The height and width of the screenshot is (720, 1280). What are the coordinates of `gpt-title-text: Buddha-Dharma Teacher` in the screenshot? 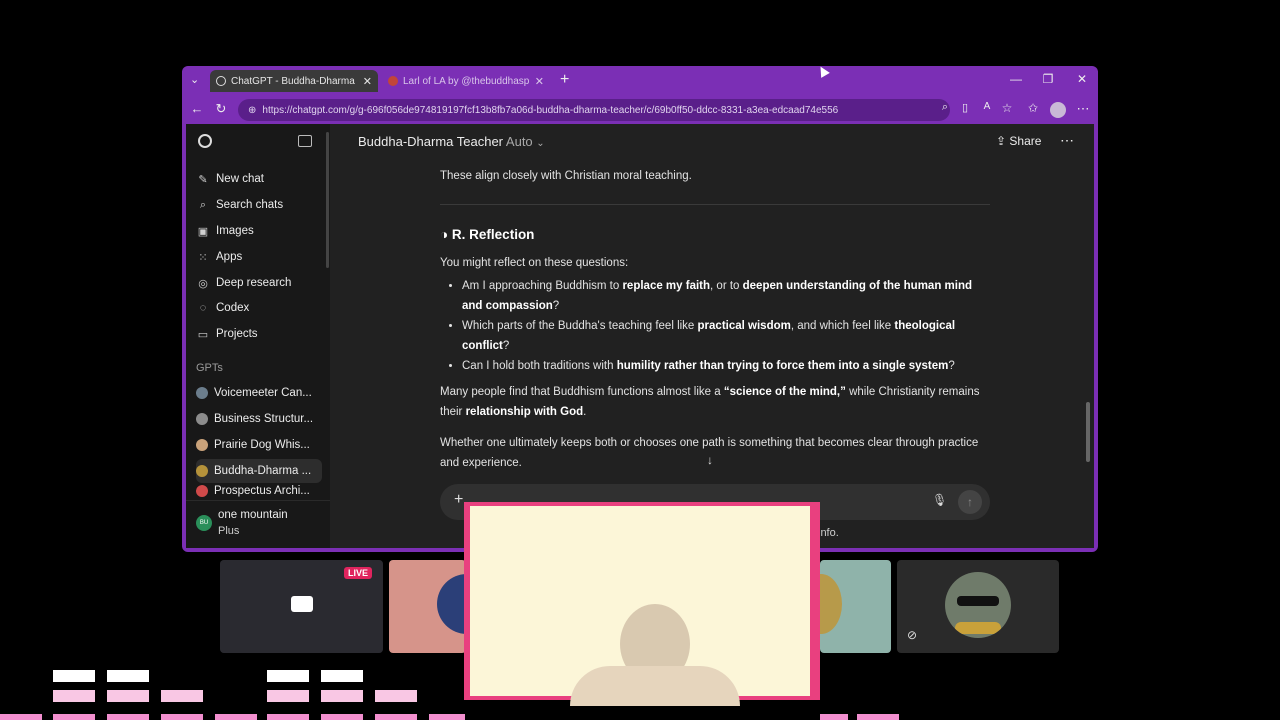 It's located at (431, 141).